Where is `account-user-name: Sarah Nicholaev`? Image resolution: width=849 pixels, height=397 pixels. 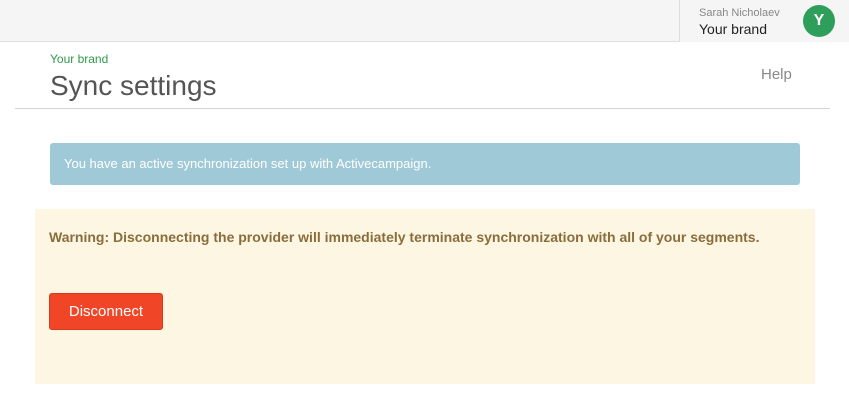
account-user-name: Sarah Nicholaev is located at coordinates (739, 13).